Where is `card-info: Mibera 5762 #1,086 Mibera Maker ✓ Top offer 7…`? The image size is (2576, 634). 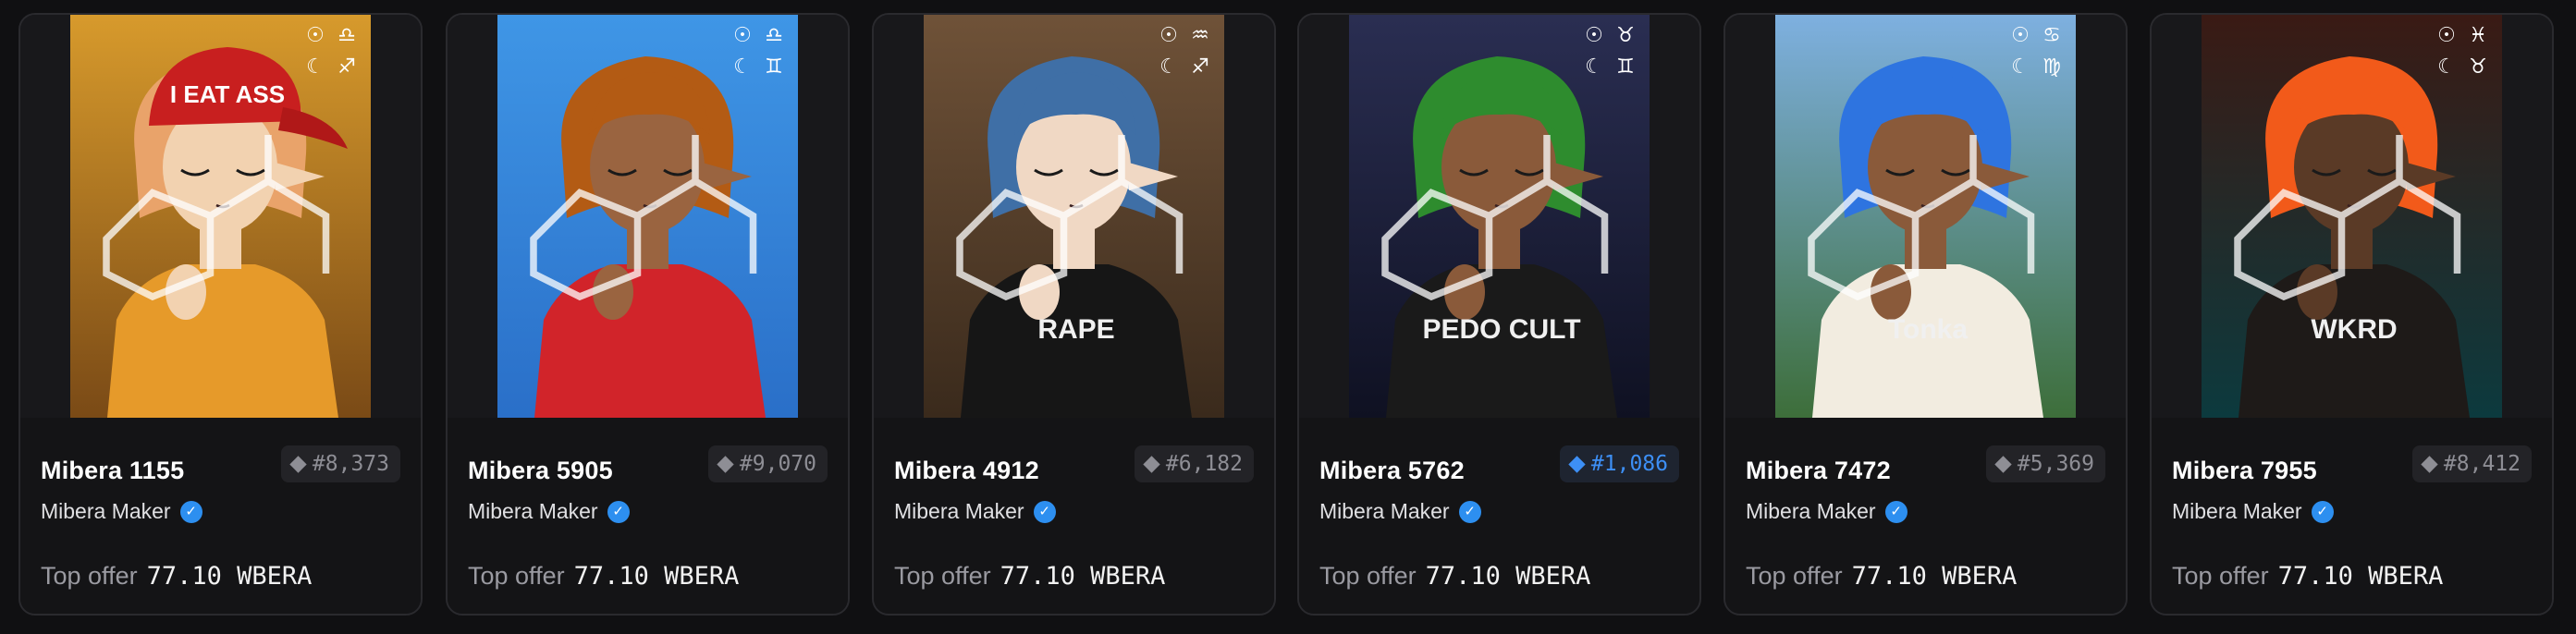
card-info: Mibera 5762 #1,086 Mibera Maker ✓ Top offer 7… is located at coordinates (1499, 516).